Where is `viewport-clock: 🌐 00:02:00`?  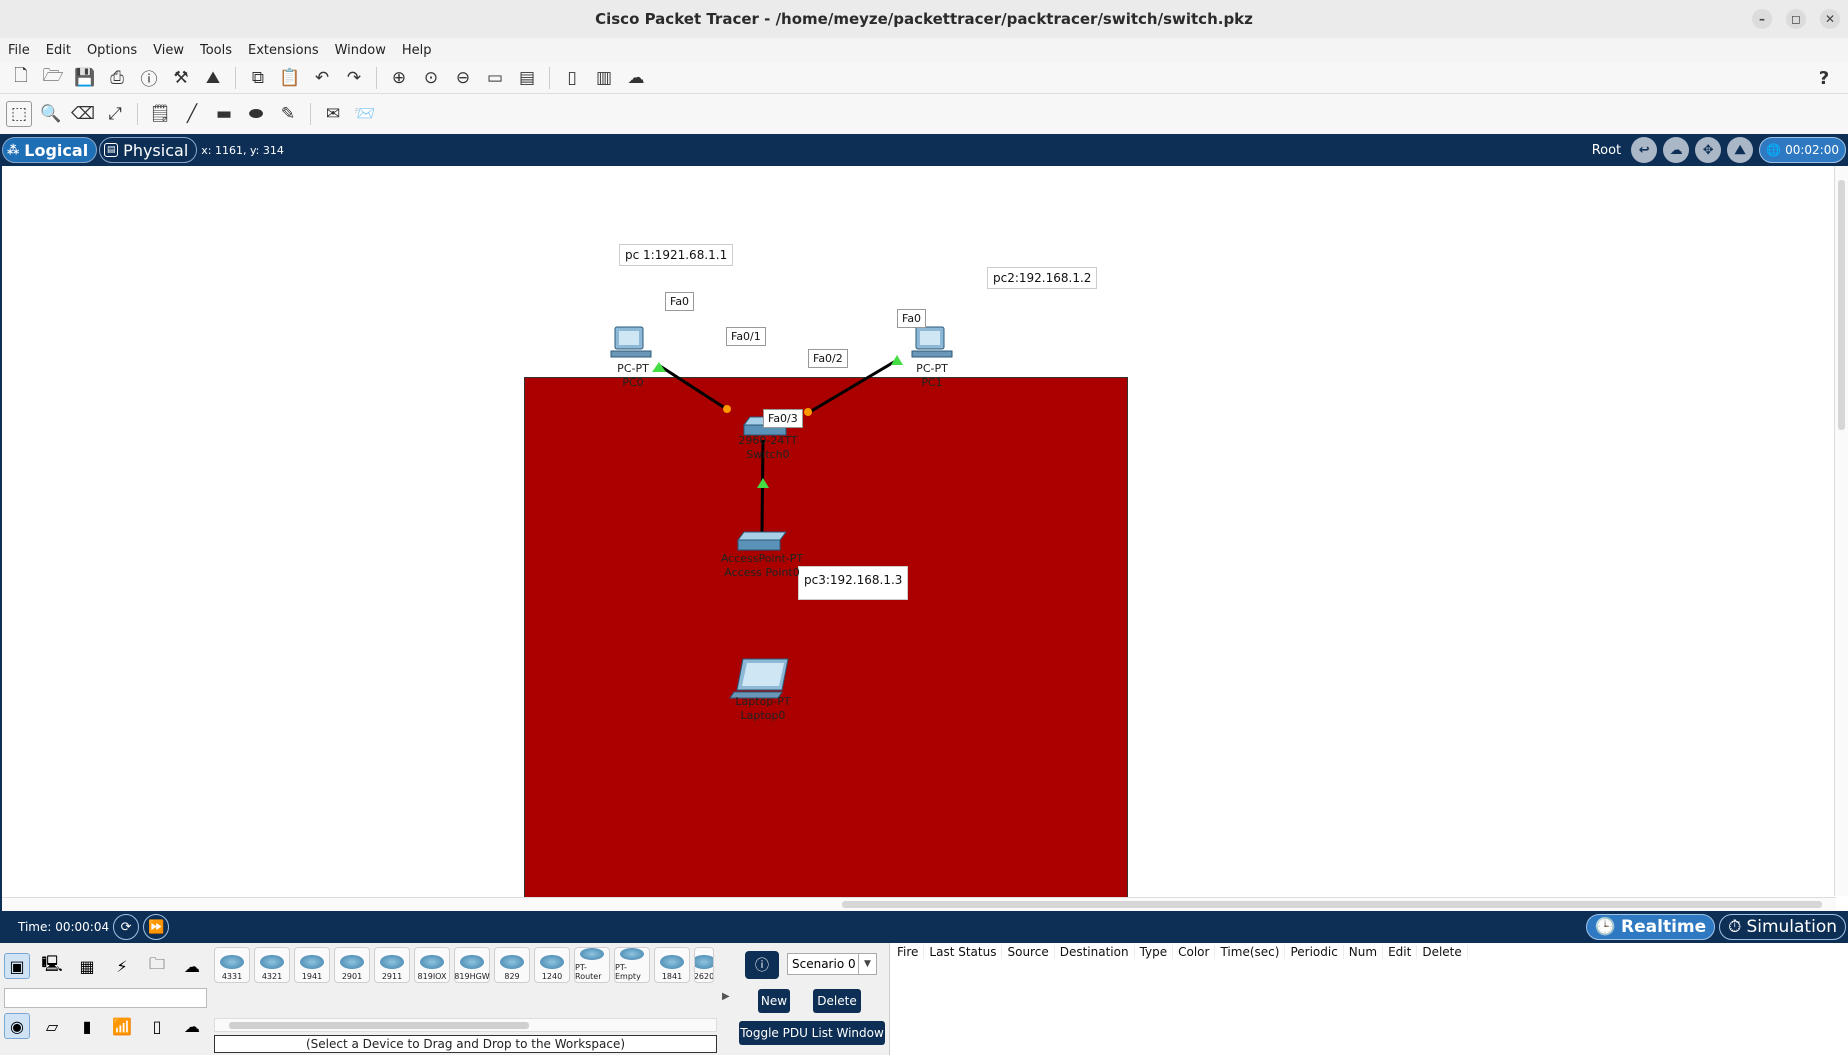
viewport-clock: 🌐 00:02:00 is located at coordinates (1802, 150).